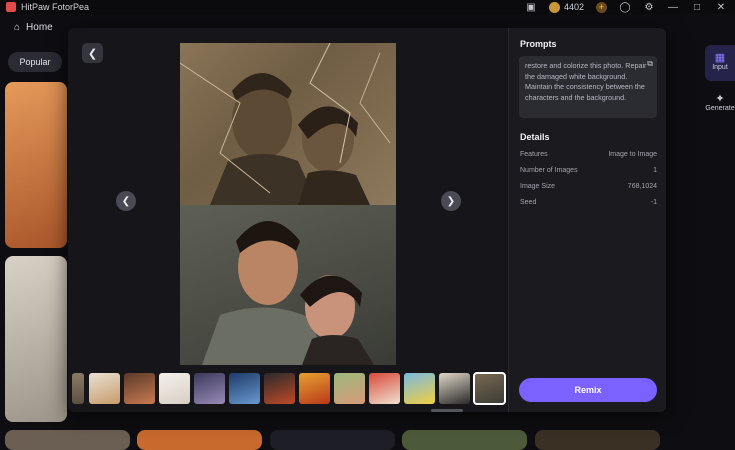  I want to click on gear-icon: ⚙, so click(649, 7).